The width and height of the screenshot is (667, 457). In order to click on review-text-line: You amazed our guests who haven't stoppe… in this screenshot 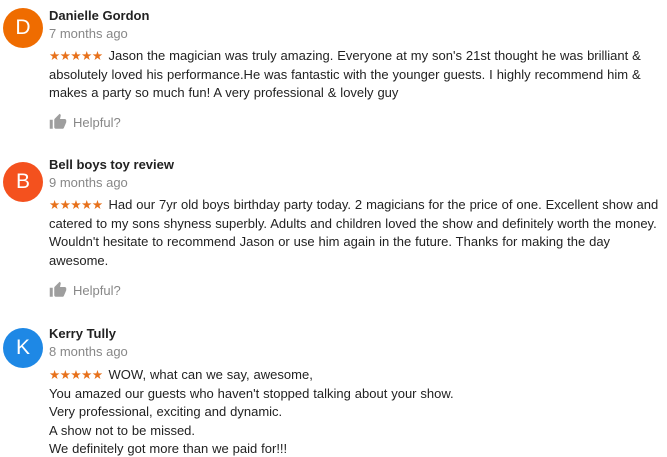, I will do `click(251, 393)`.